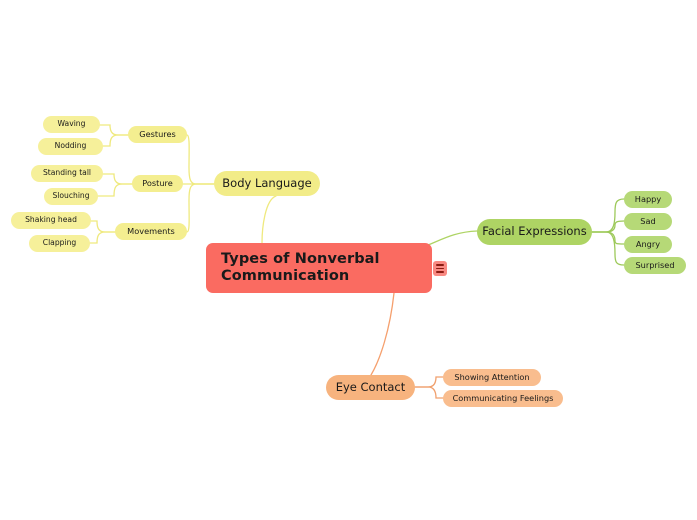 The image size is (697, 520). I want to click on body-language-to-movements, so click(200, 208).